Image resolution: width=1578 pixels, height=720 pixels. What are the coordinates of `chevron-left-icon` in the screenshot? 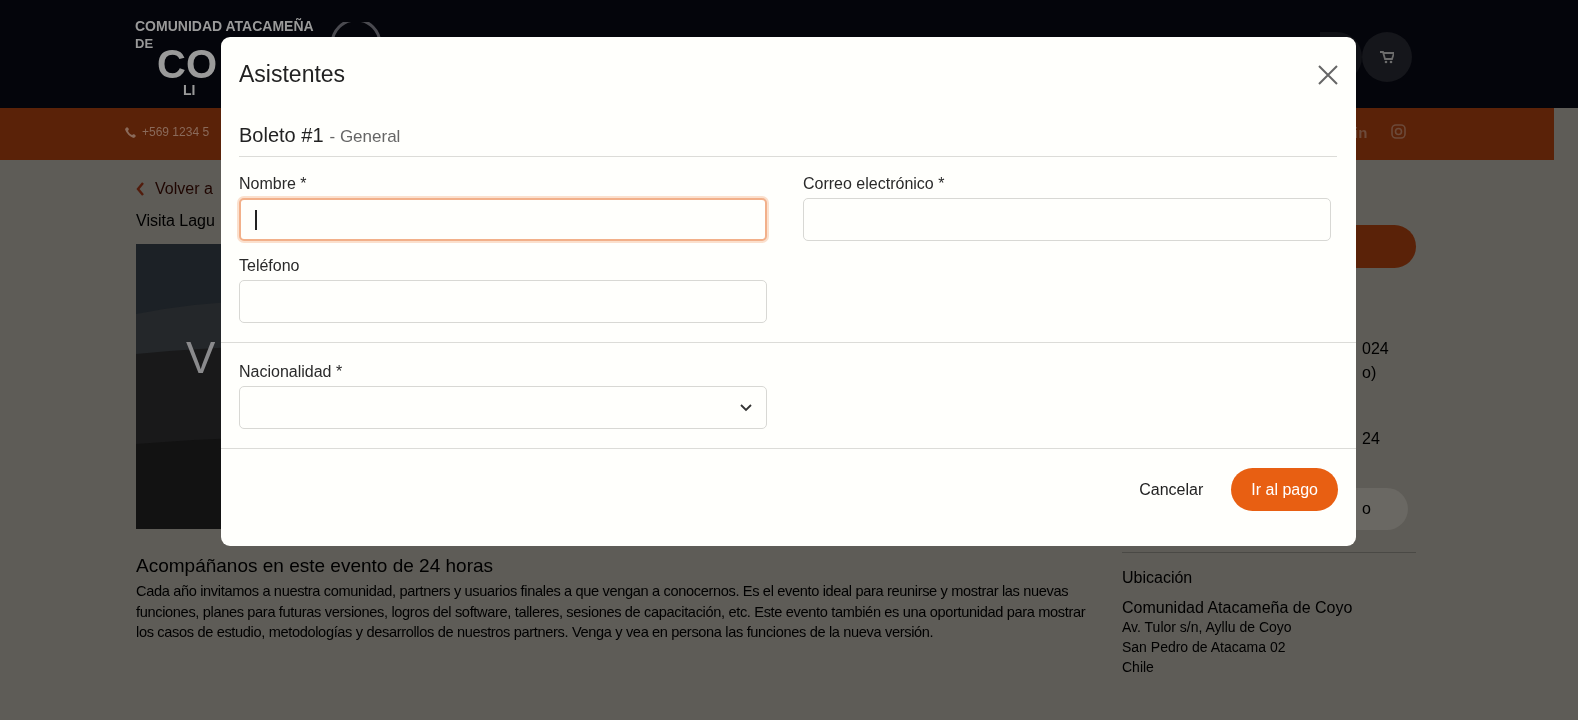 It's located at (140, 189).